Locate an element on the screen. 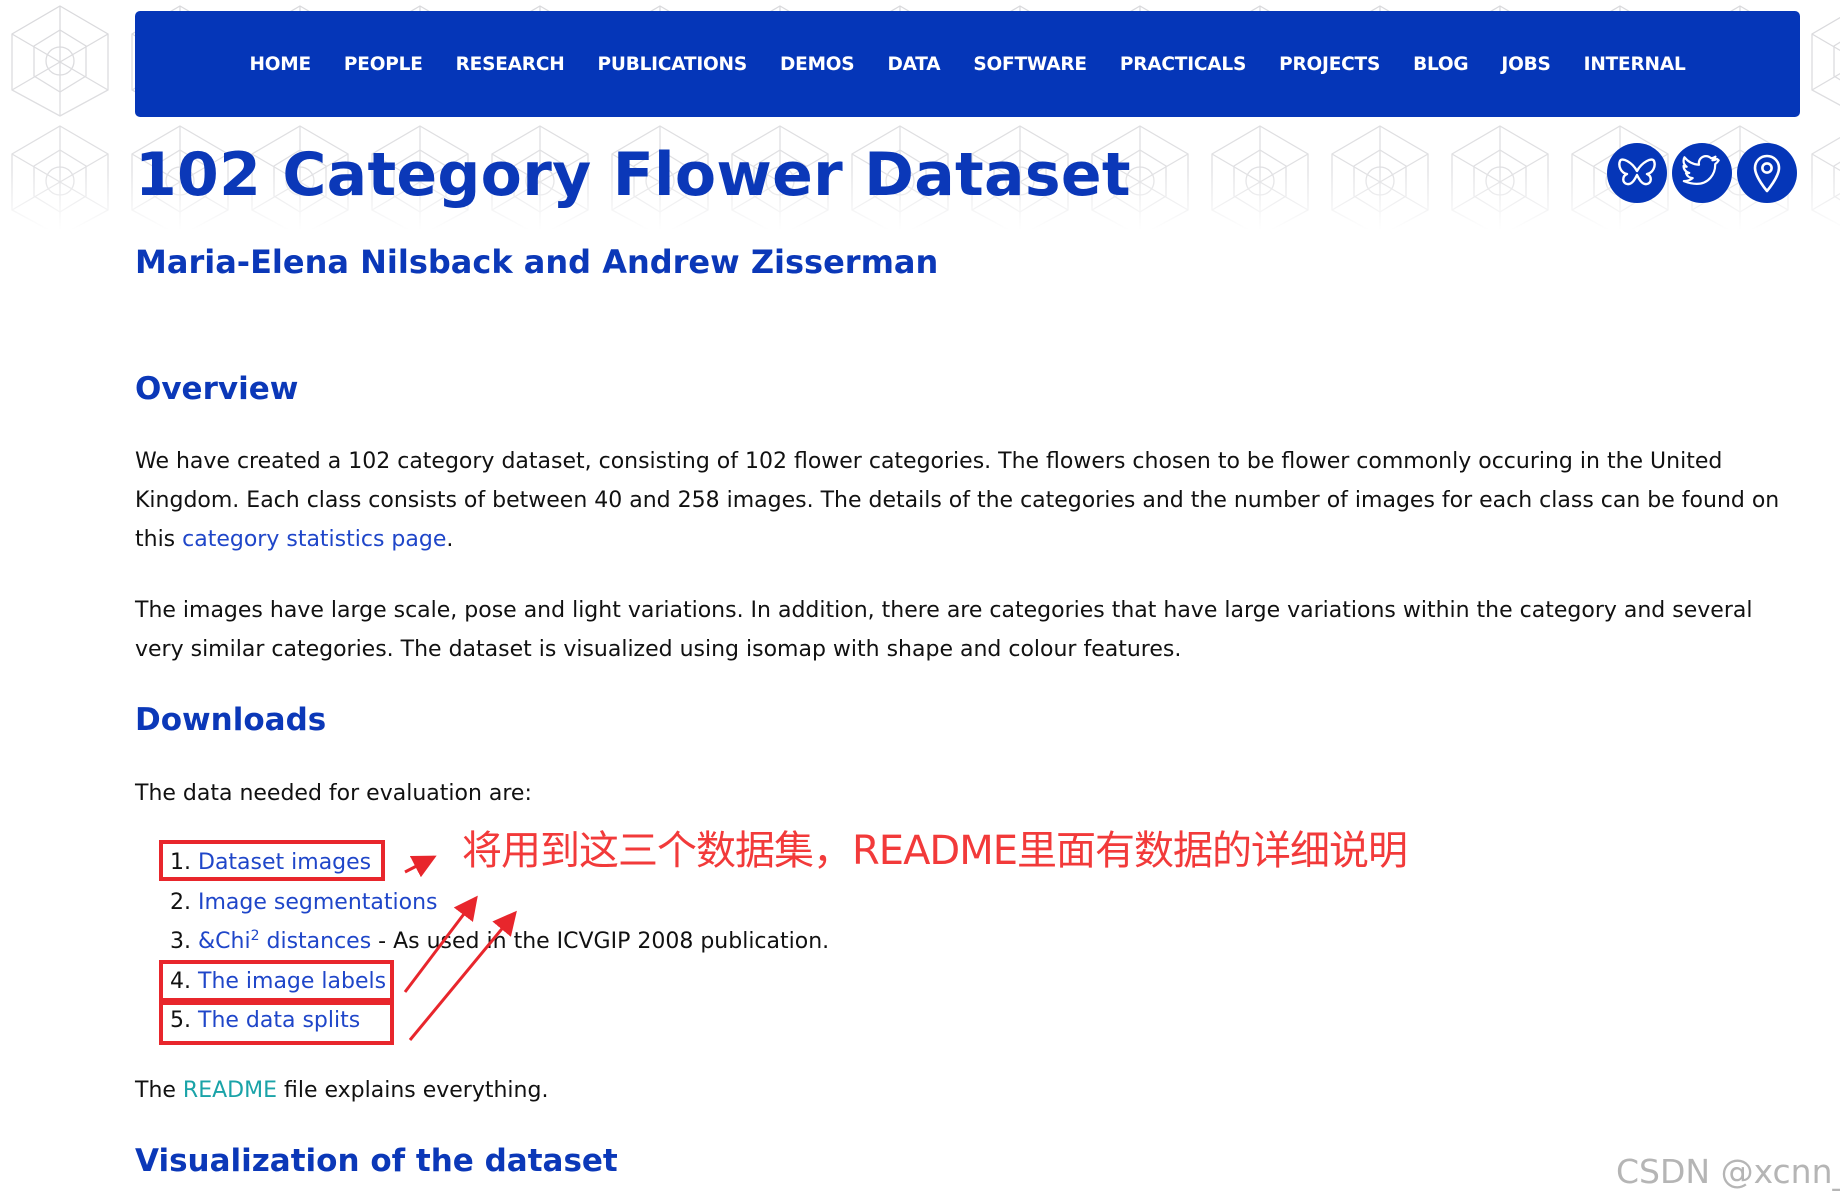 The height and width of the screenshot is (1204, 1840). readme-paragraph: The README file explains everything. is located at coordinates (967, 1090).